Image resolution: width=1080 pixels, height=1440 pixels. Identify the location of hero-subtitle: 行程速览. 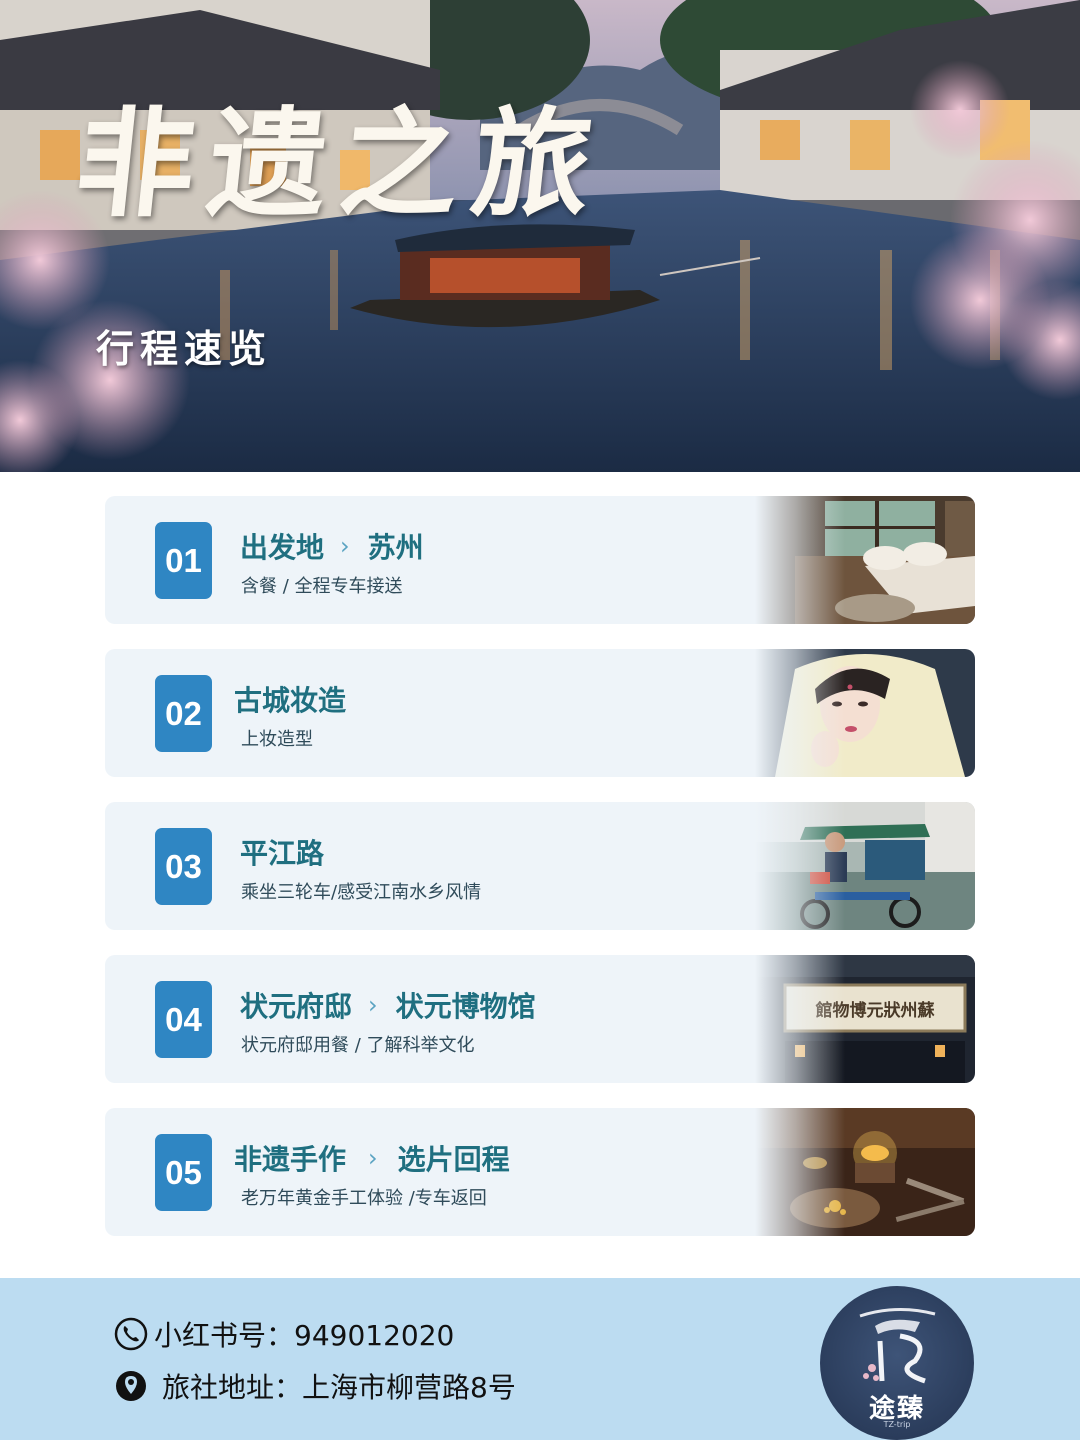
(184, 349).